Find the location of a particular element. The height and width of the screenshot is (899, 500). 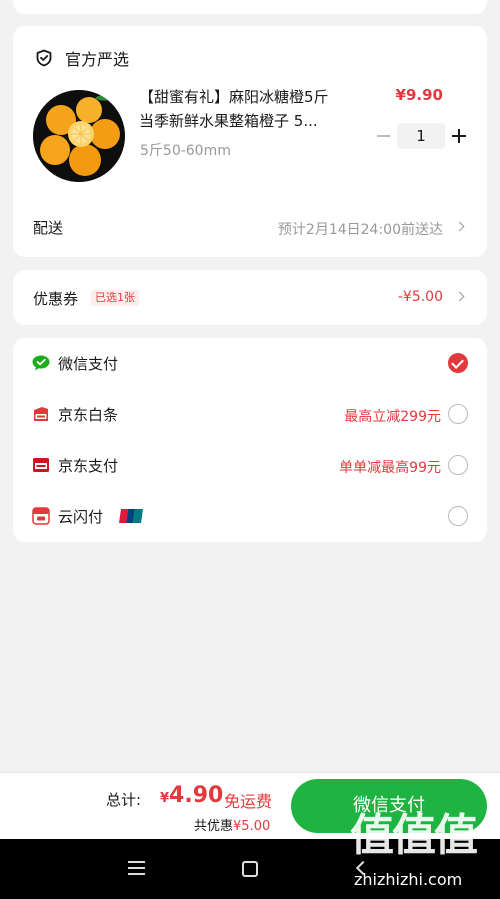

coupon-label: 优惠券 is located at coordinates (56, 299).